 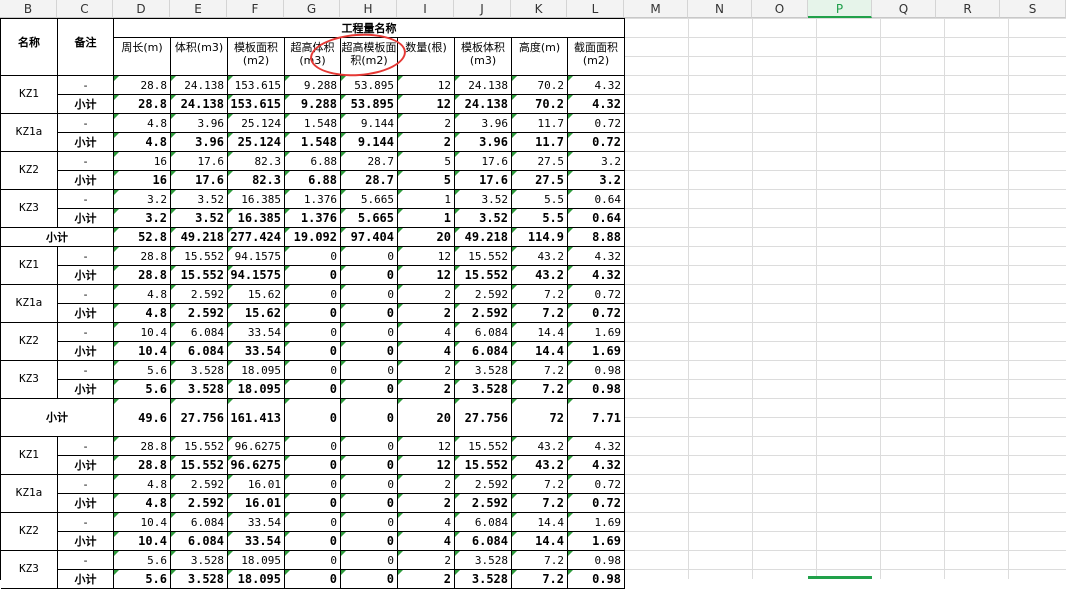 What do you see at coordinates (369, 218) in the screenshot?
I see `subtotal-cell: 5.665` at bounding box center [369, 218].